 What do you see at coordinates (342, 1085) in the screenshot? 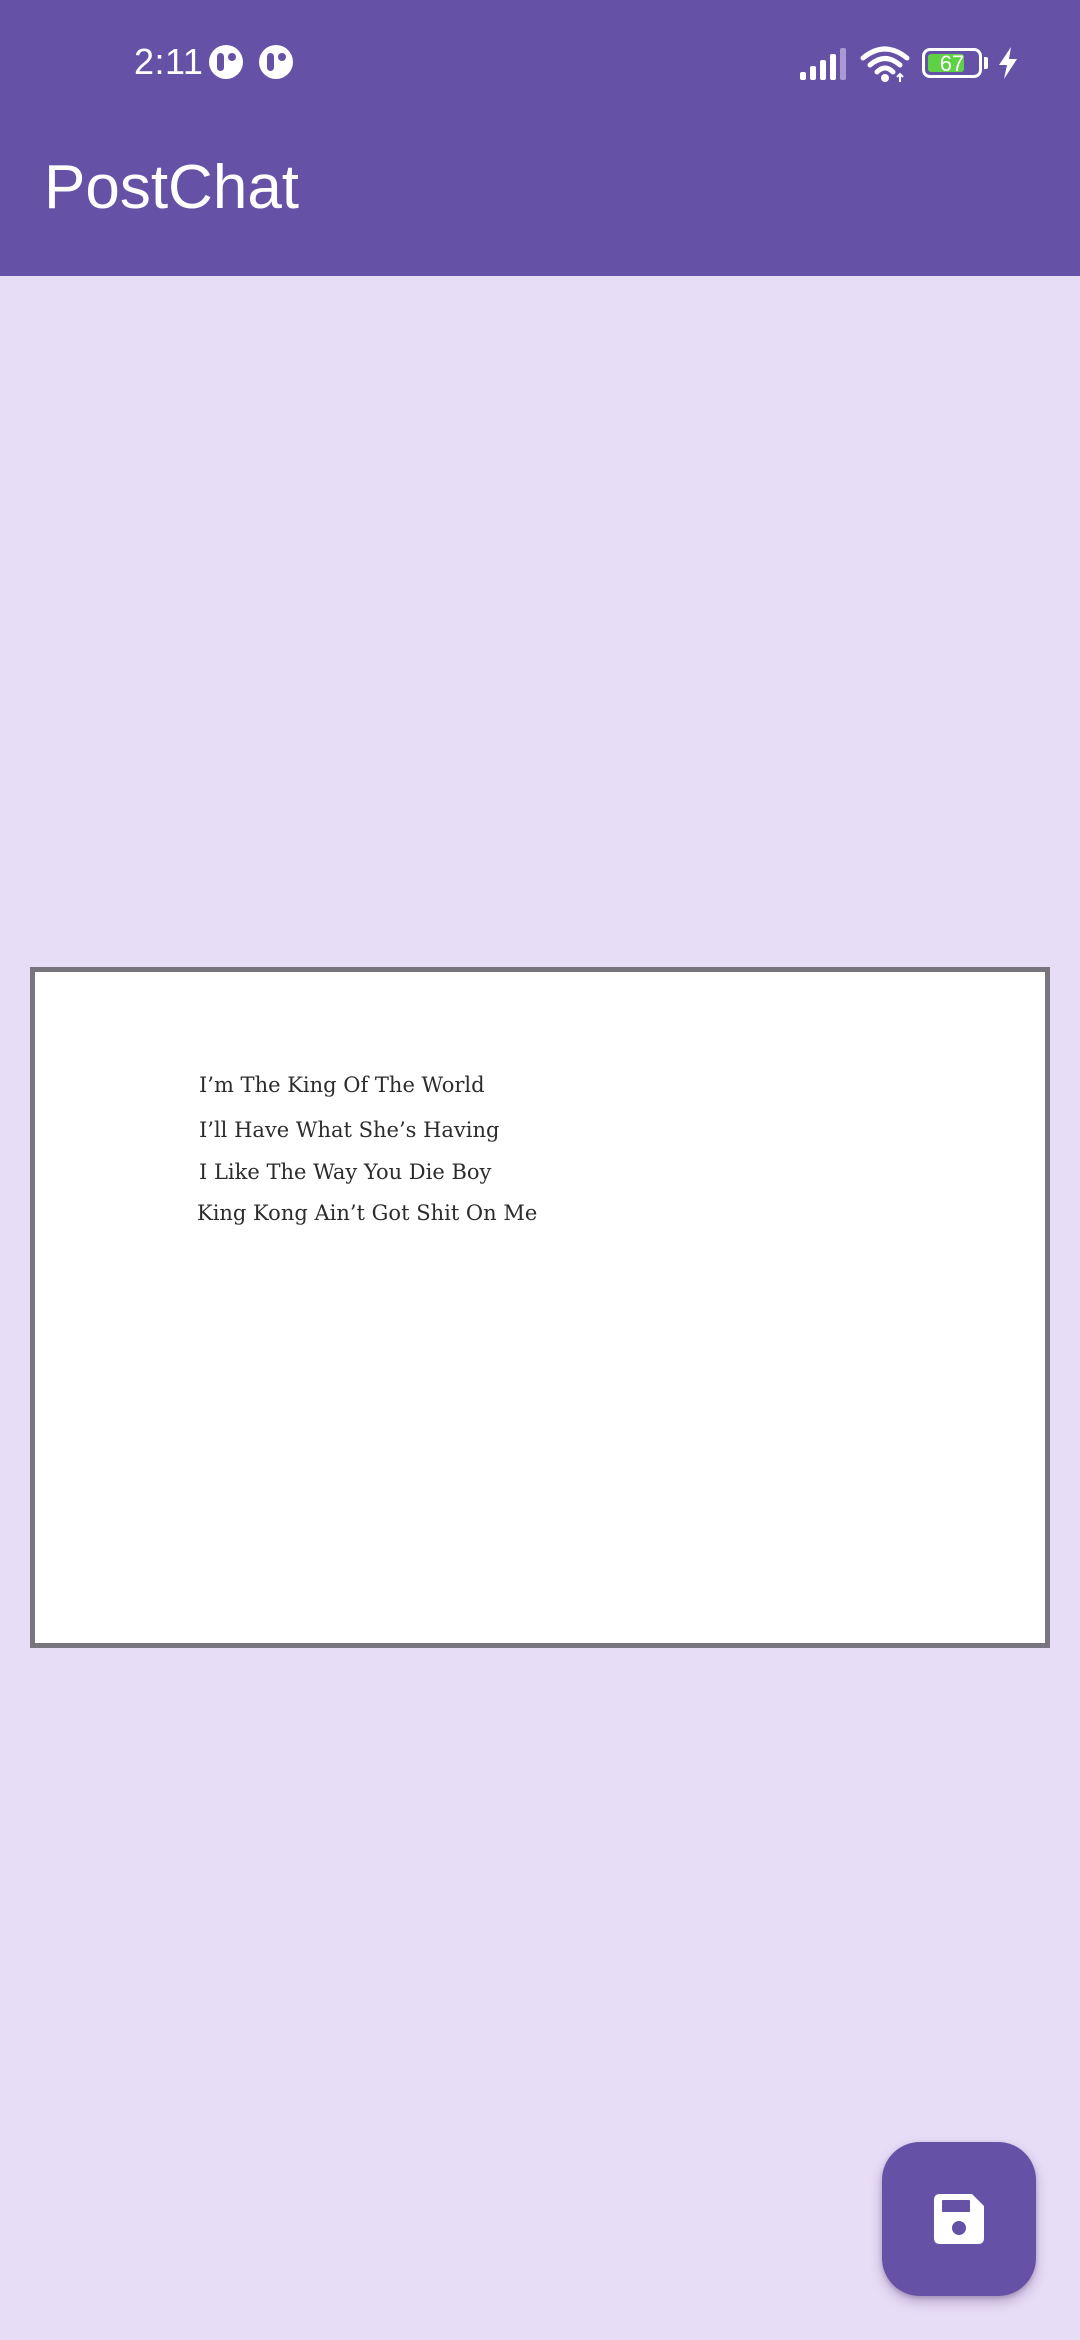
I see `canvas-text-line: I’m The King Of The World` at bounding box center [342, 1085].